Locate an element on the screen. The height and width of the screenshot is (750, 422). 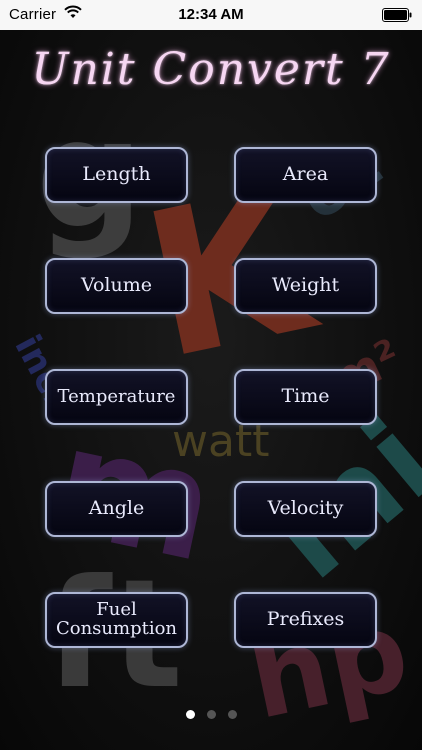
battery-icon is located at coordinates (397, 15).